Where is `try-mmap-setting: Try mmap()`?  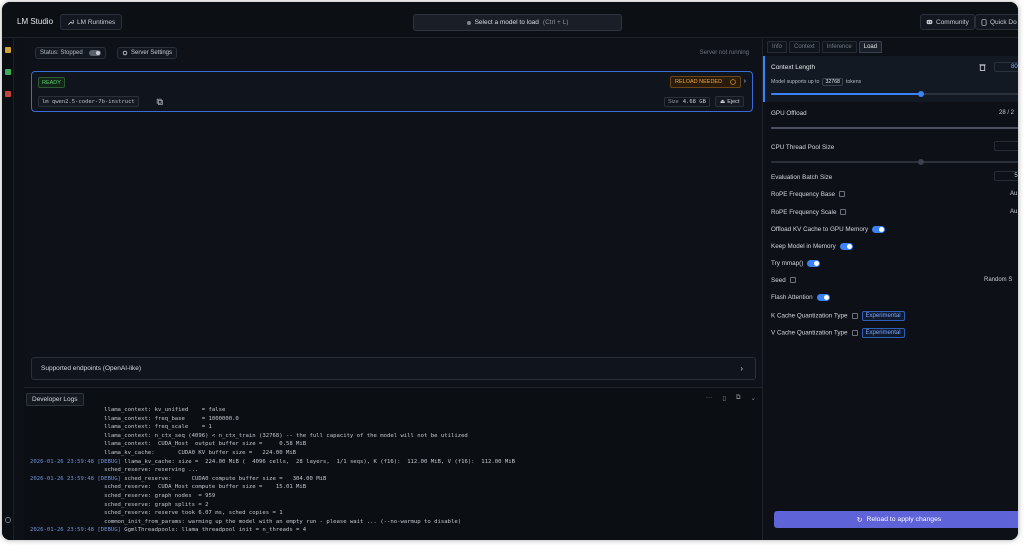
try-mmap-setting: Try mmap() is located at coordinates (796, 263).